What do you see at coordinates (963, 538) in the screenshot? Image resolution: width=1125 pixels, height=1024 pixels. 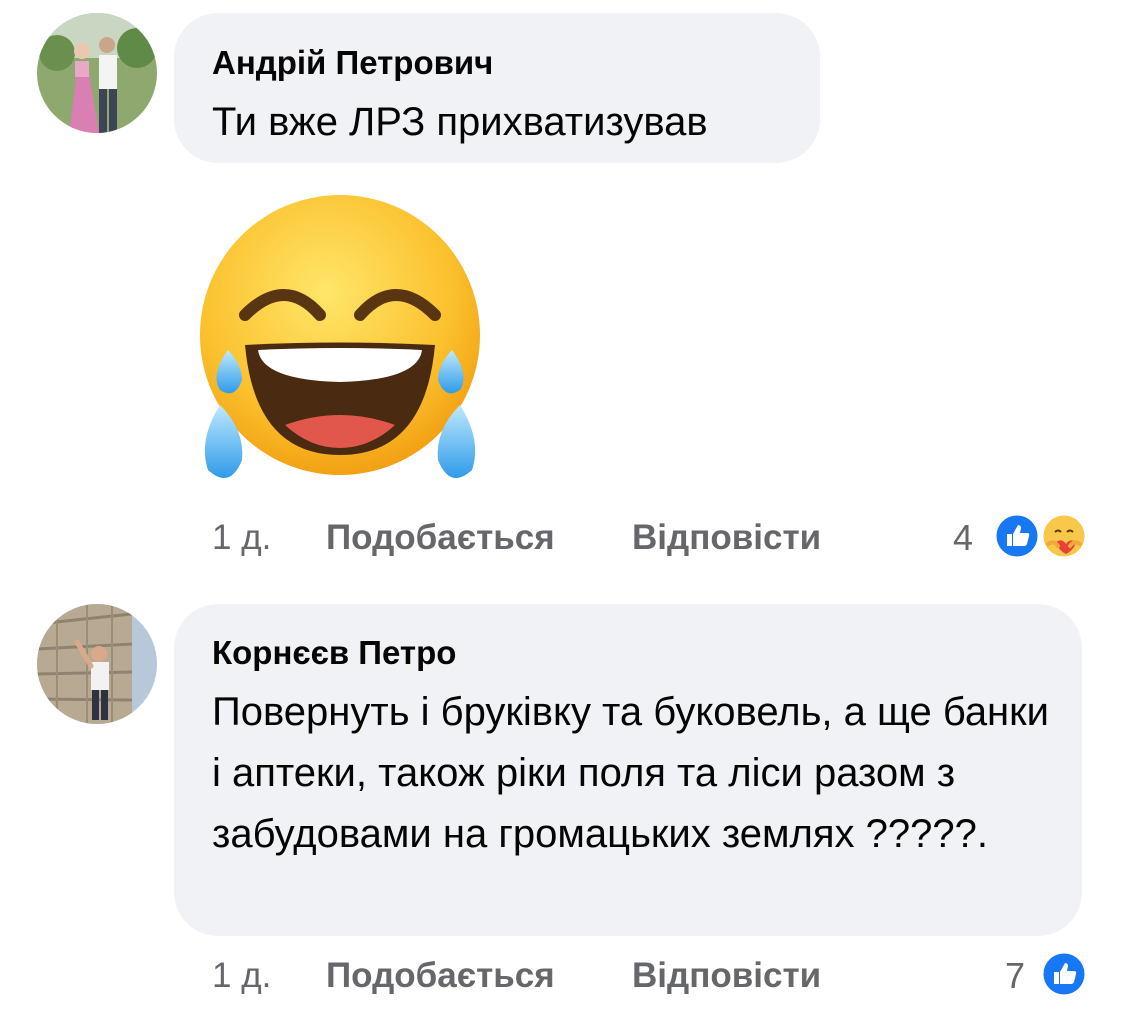 I see `reaction-count: 4` at bounding box center [963, 538].